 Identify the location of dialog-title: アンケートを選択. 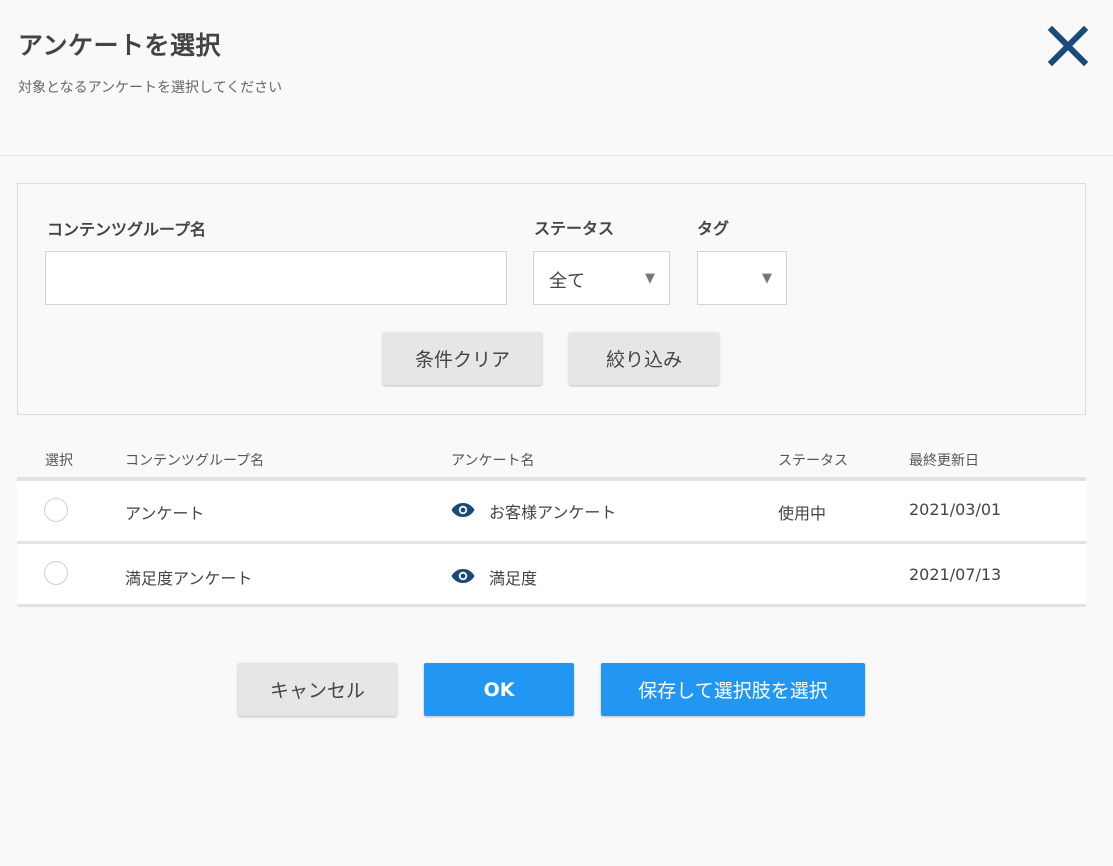
(120, 45).